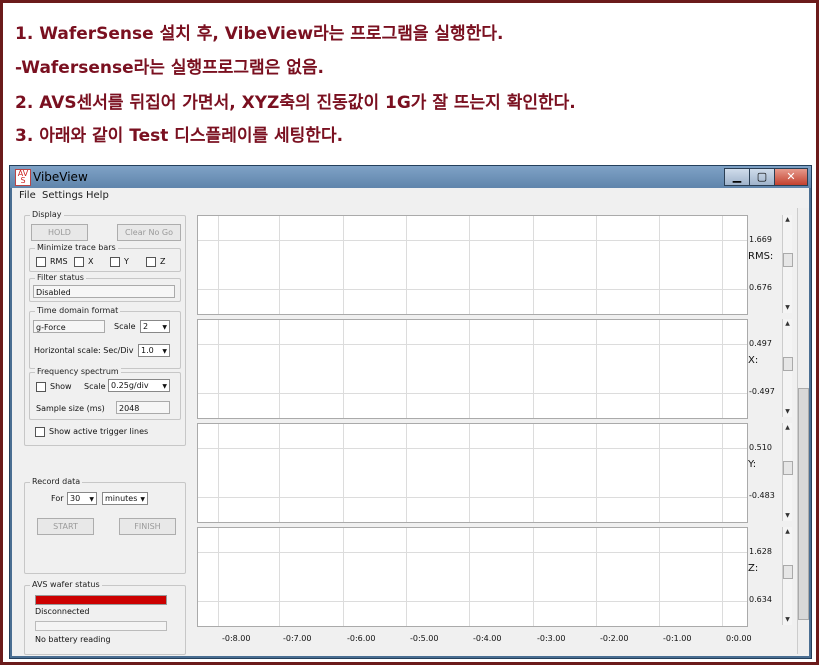  I want to click on y-tick-top: 0.510, so click(760, 447).